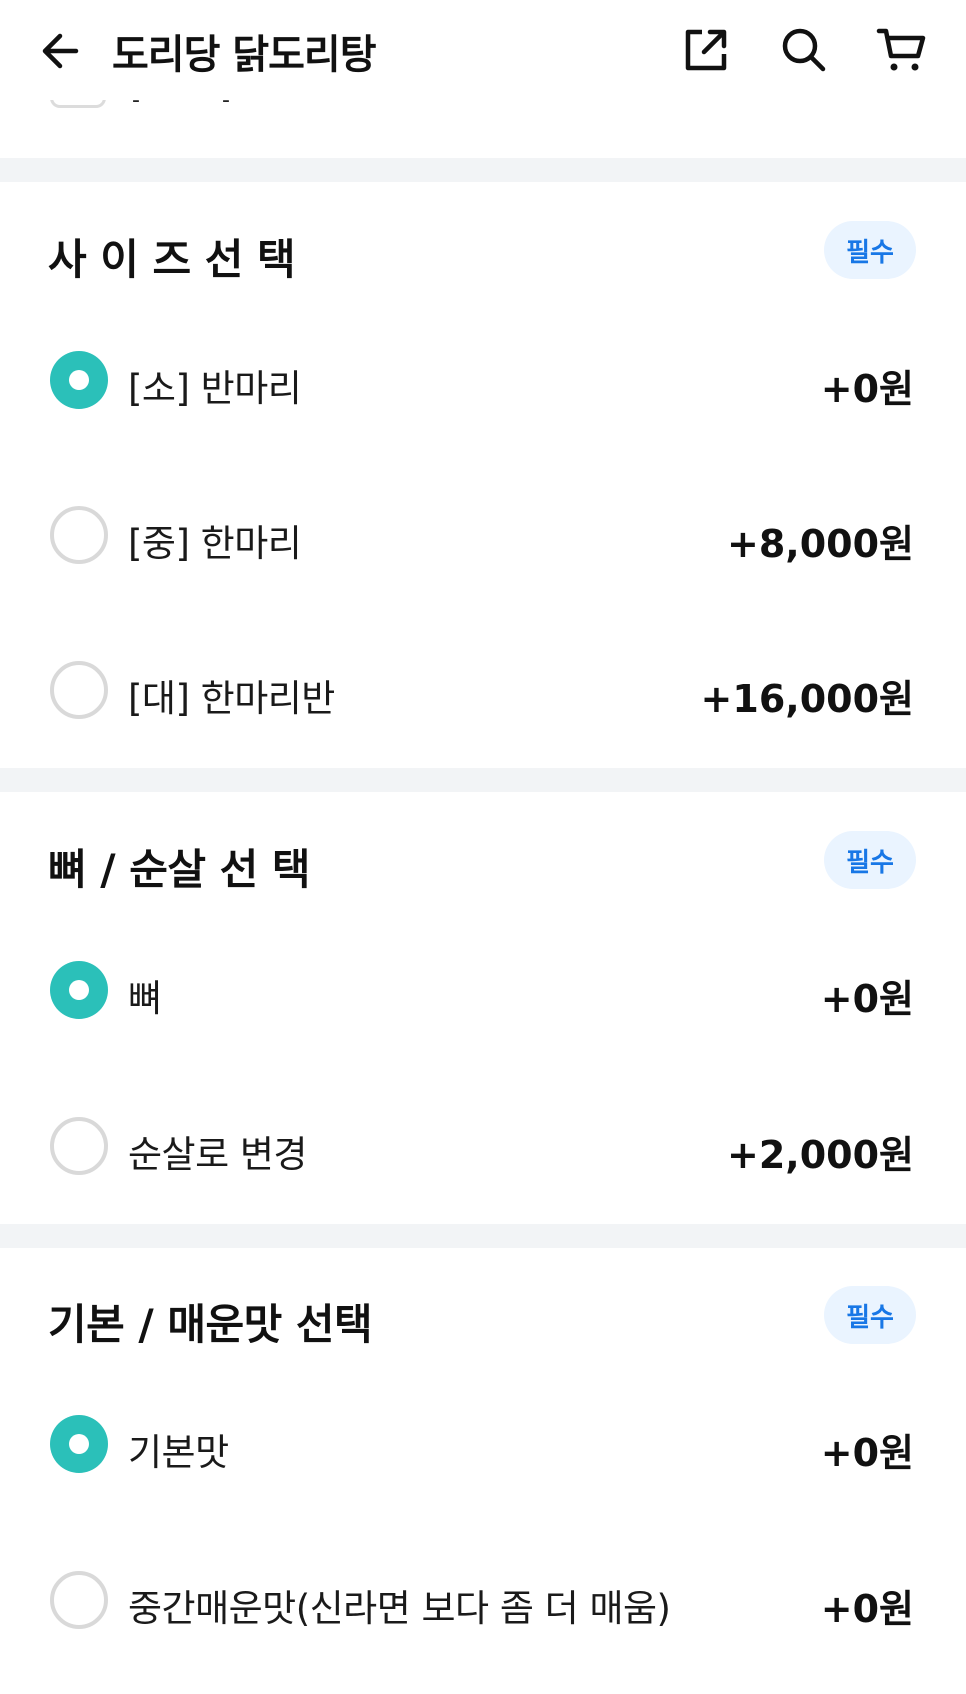 This screenshot has height=1694, width=966. I want to click on option-spice-medium: 중간매운맛(신라면 보다 좀 더 매움) +0원, so click(483, 1600).